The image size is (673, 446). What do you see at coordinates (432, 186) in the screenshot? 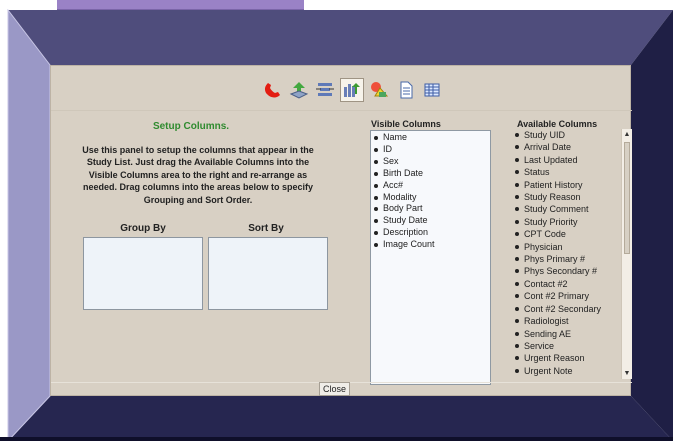
I see `visible-column-item: Acc#` at bounding box center [432, 186].